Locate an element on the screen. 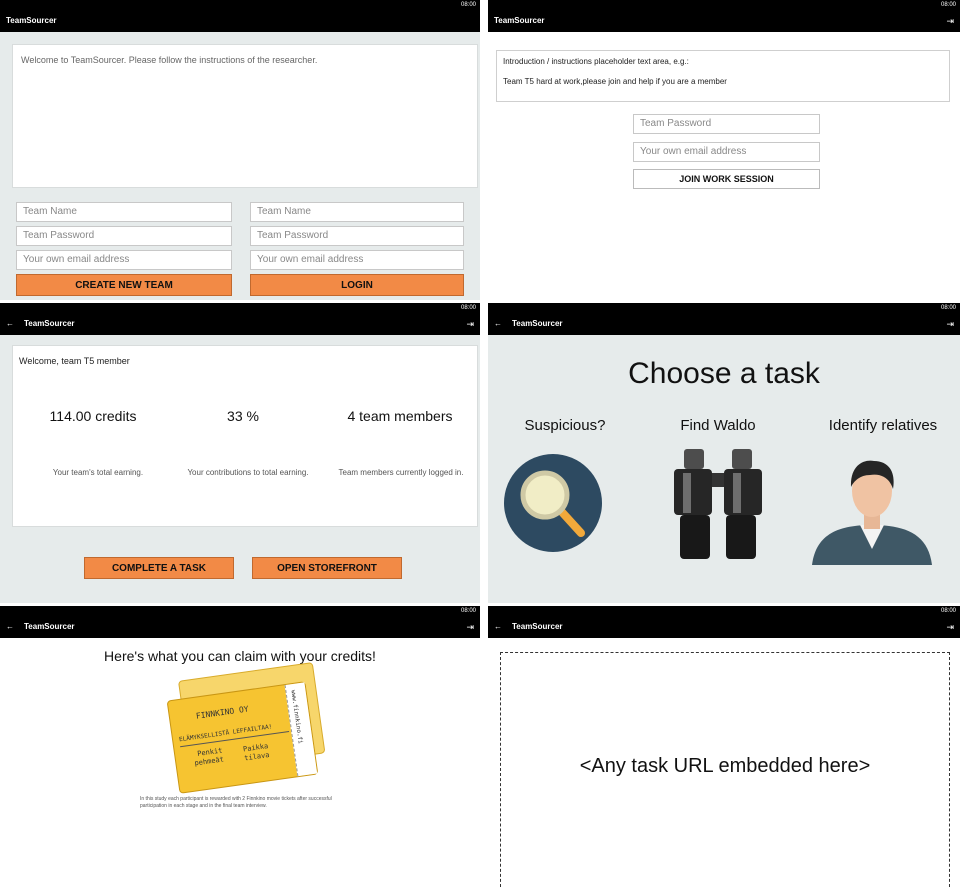  contribution-value: 33 % is located at coordinates (243, 416).